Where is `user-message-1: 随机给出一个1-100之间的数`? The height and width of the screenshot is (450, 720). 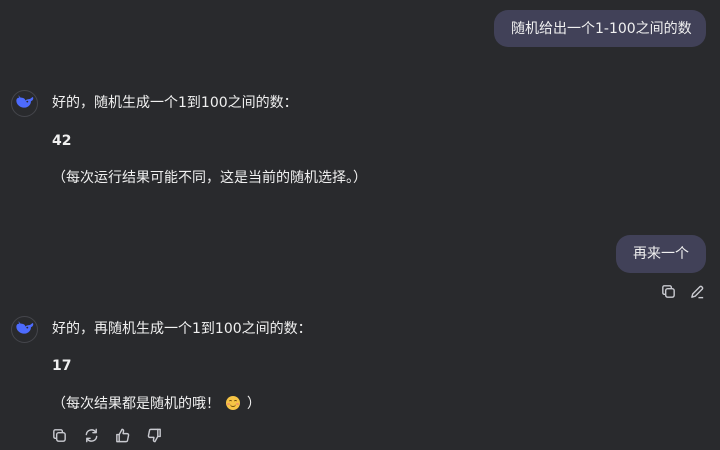
user-message-1: 随机给出一个1-100之间的数 is located at coordinates (600, 28).